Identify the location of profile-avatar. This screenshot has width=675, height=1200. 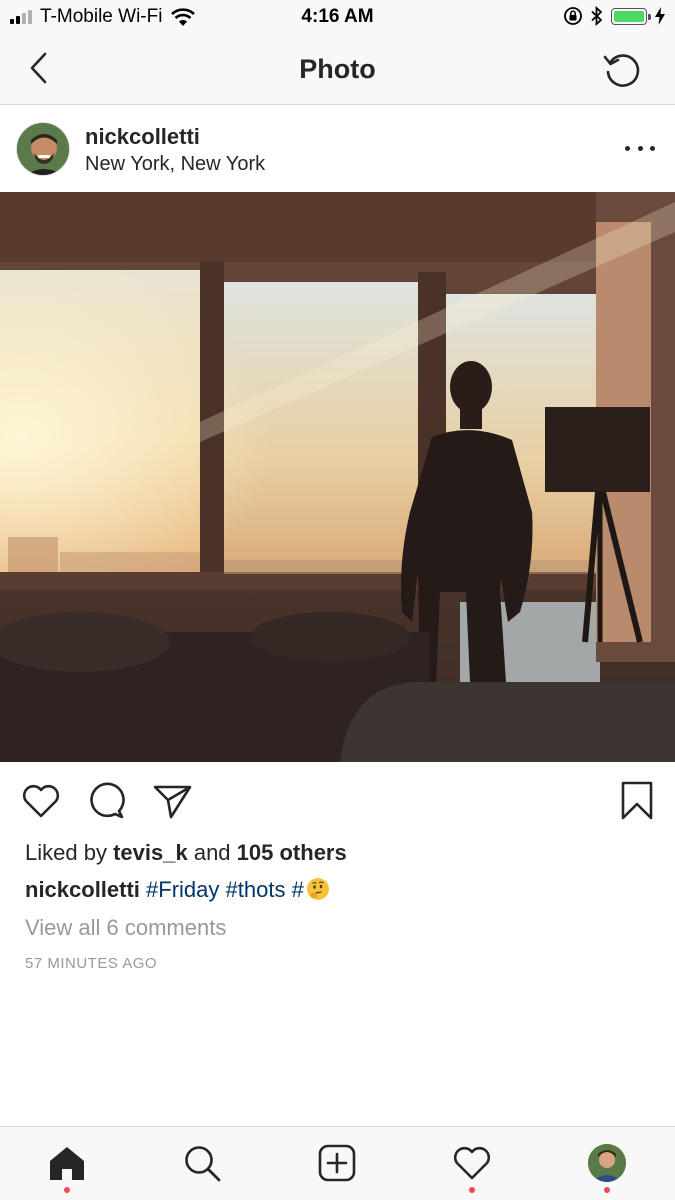
(607, 1163).